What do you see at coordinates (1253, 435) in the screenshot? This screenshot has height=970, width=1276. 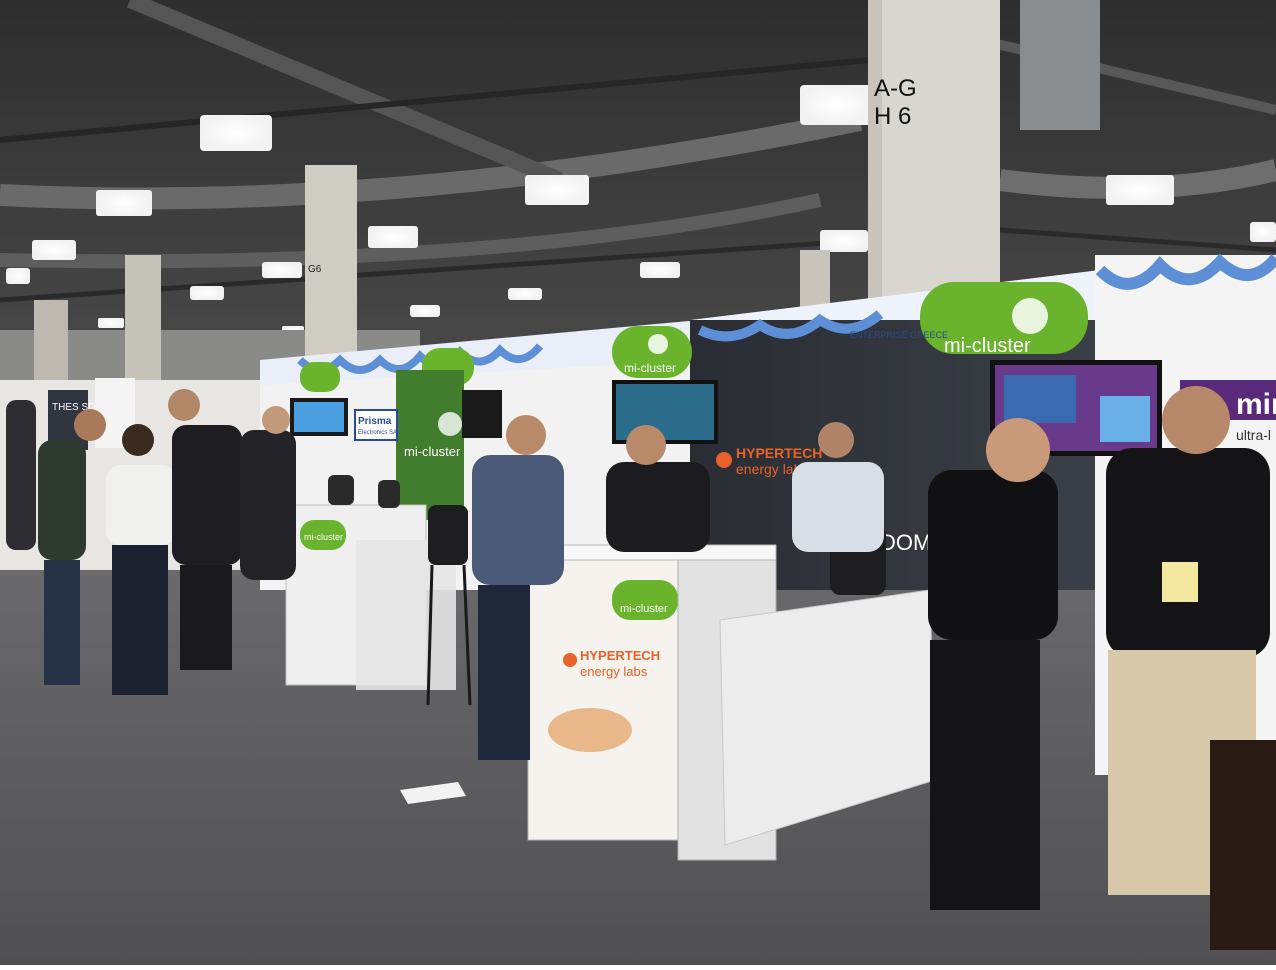 I see `right-booth-sub: ultra-l` at bounding box center [1253, 435].